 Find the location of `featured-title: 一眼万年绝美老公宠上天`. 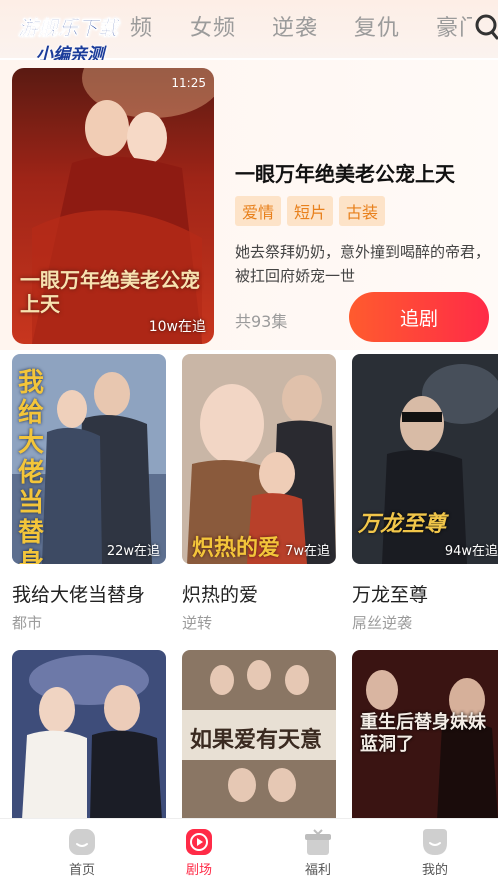

featured-title: 一眼万年绝美老公宠上天 is located at coordinates (345, 174).